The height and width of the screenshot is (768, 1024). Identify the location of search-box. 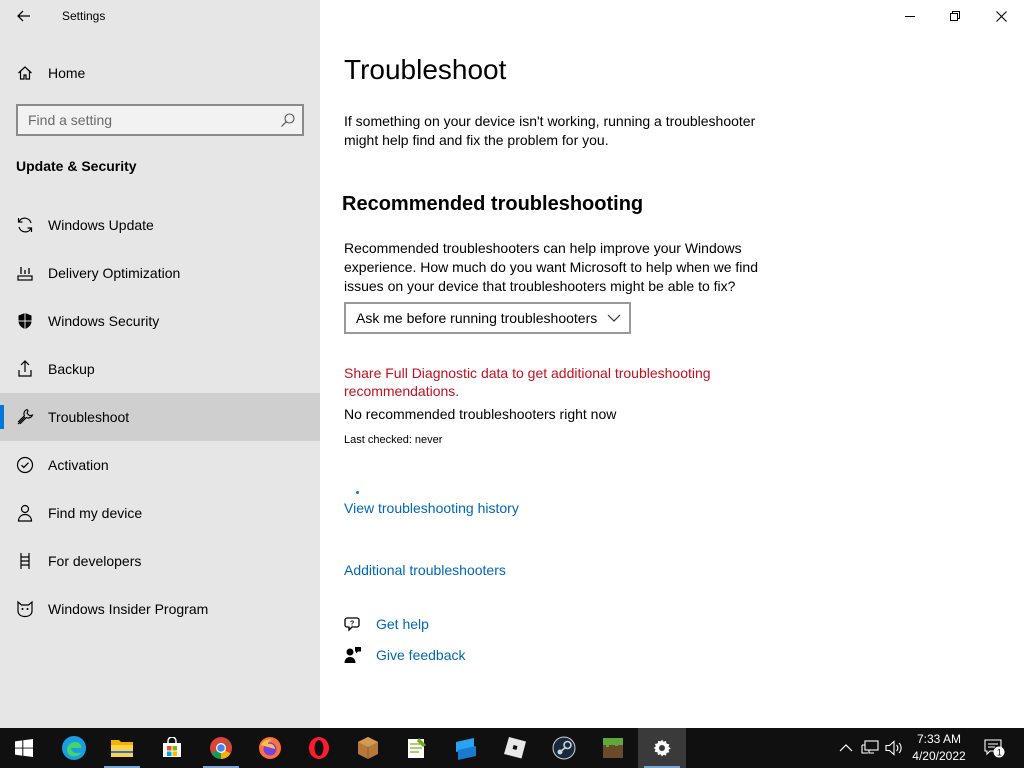
(160, 120).